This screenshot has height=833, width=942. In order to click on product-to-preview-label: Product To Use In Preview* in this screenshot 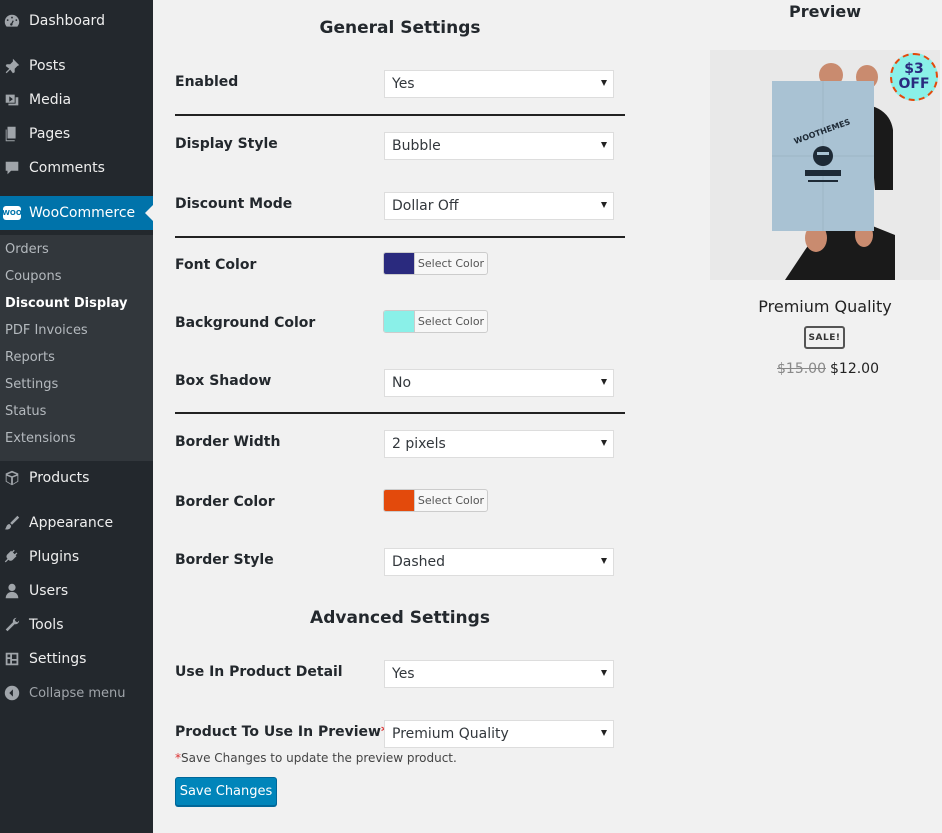, I will do `click(281, 732)`.